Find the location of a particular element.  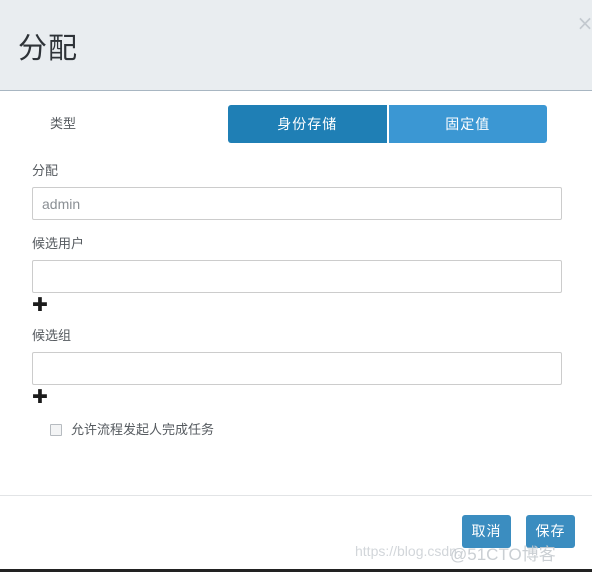

type-row: 类型 身份存储 固定值 is located at coordinates (296, 124).